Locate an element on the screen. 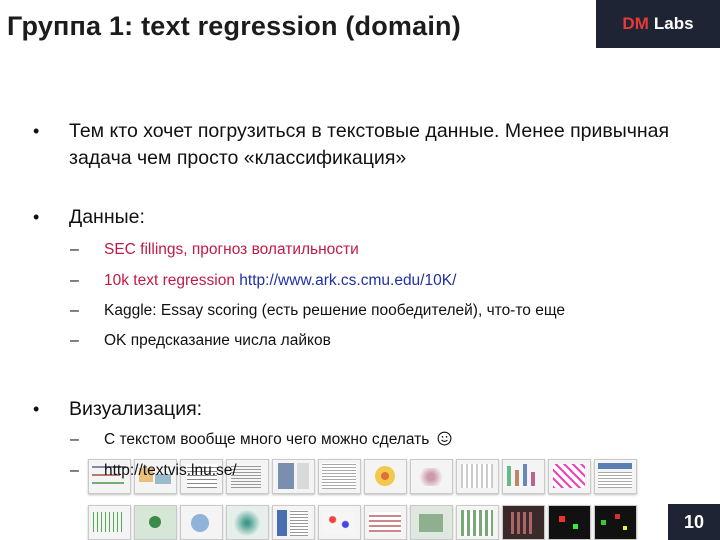  page-number: 10 is located at coordinates (694, 522).